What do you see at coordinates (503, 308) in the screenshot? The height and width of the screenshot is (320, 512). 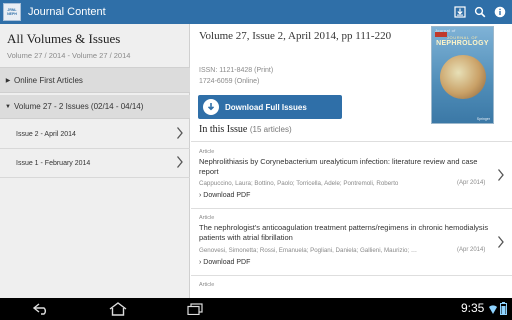 I see `battery-icon` at bounding box center [503, 308].